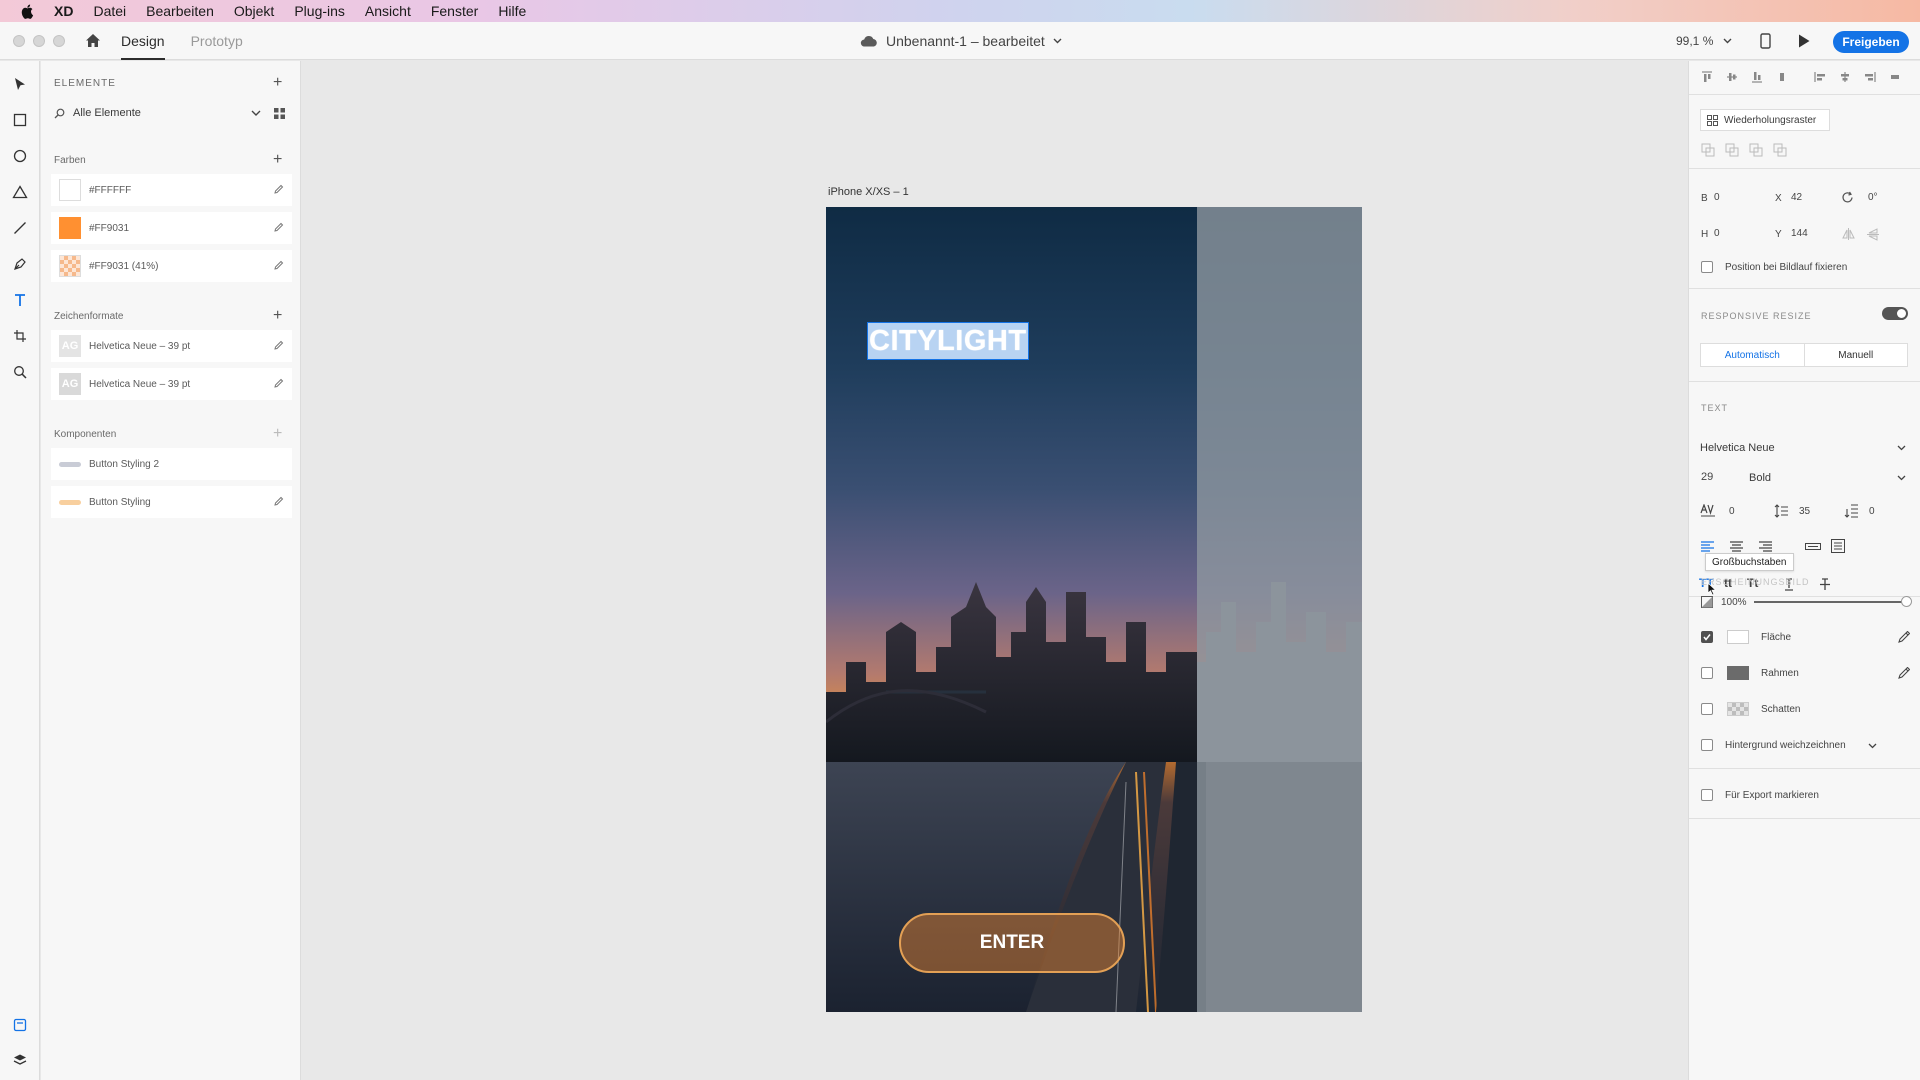  What do you see at coordinates (1012, 943) in the screenshot?
I see `enter-button: ENTER` at bounding box center [1012, 943].